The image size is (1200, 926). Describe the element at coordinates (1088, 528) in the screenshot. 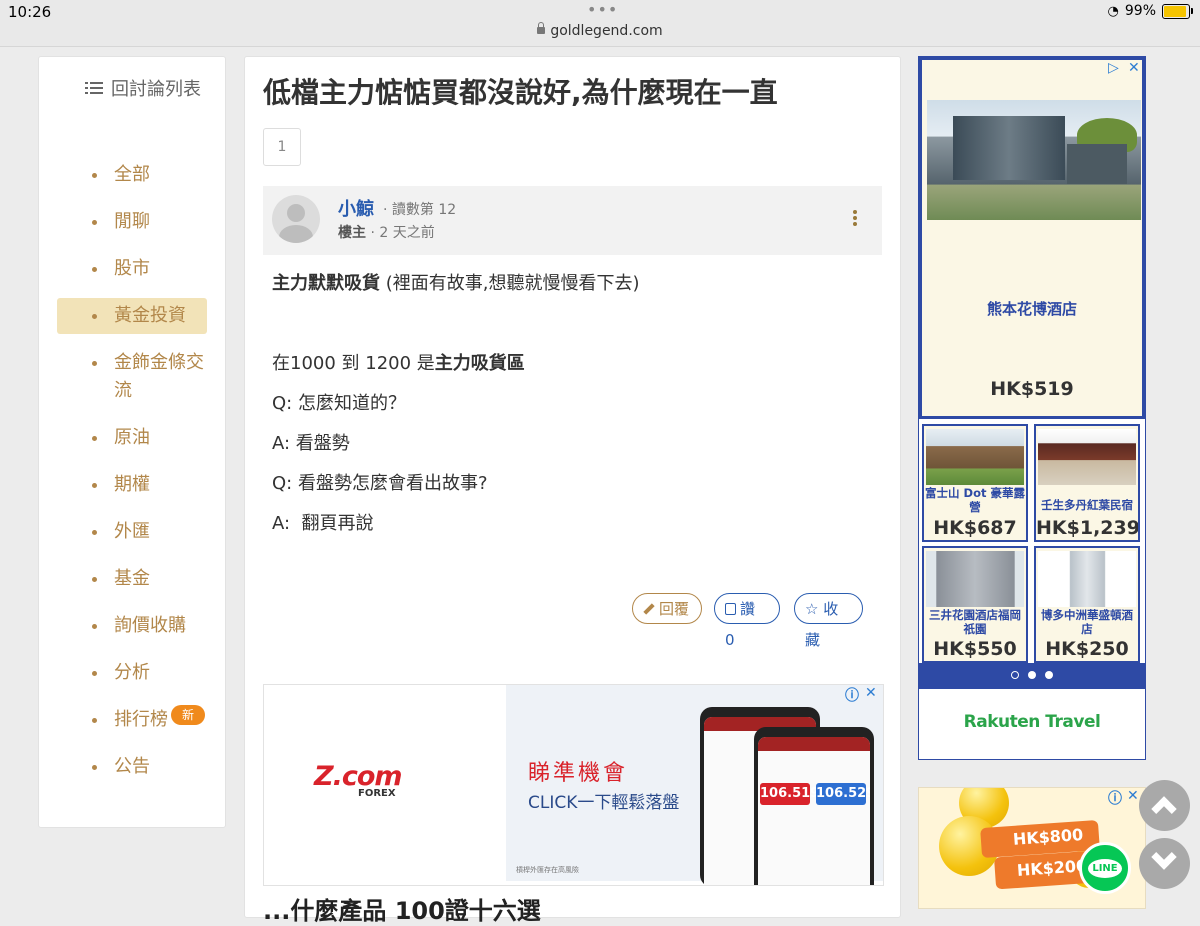

I see `hotel-price: HK$1,239` at that location.